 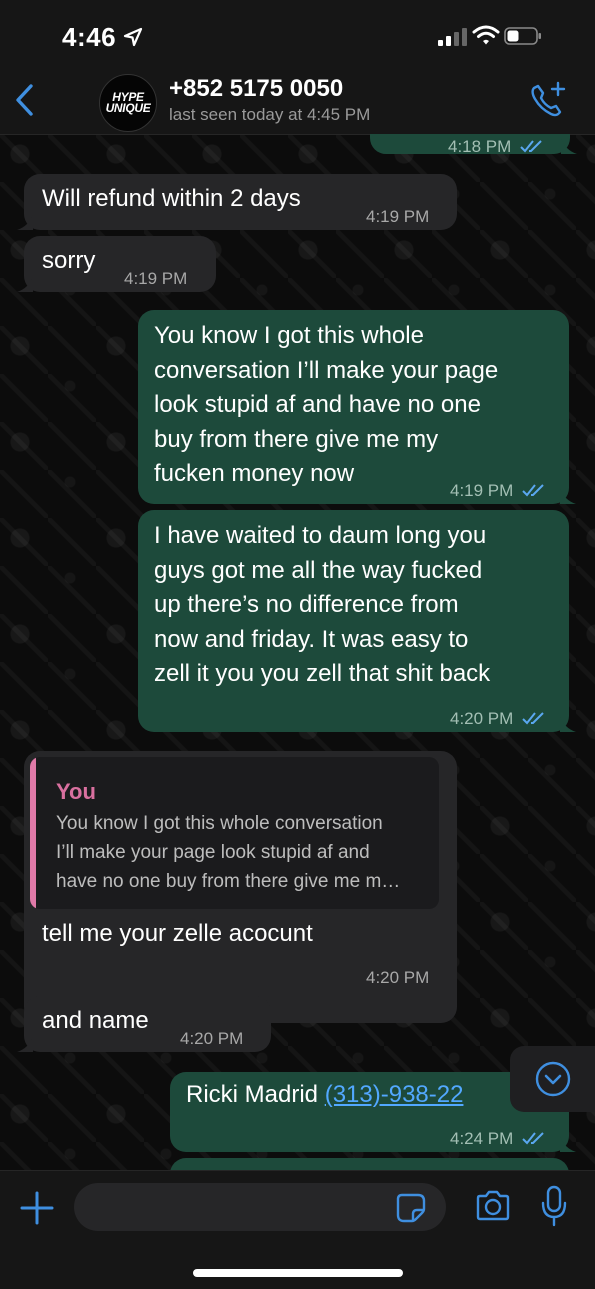 I want to click on plus-icon, so click(x=37, y=1208).